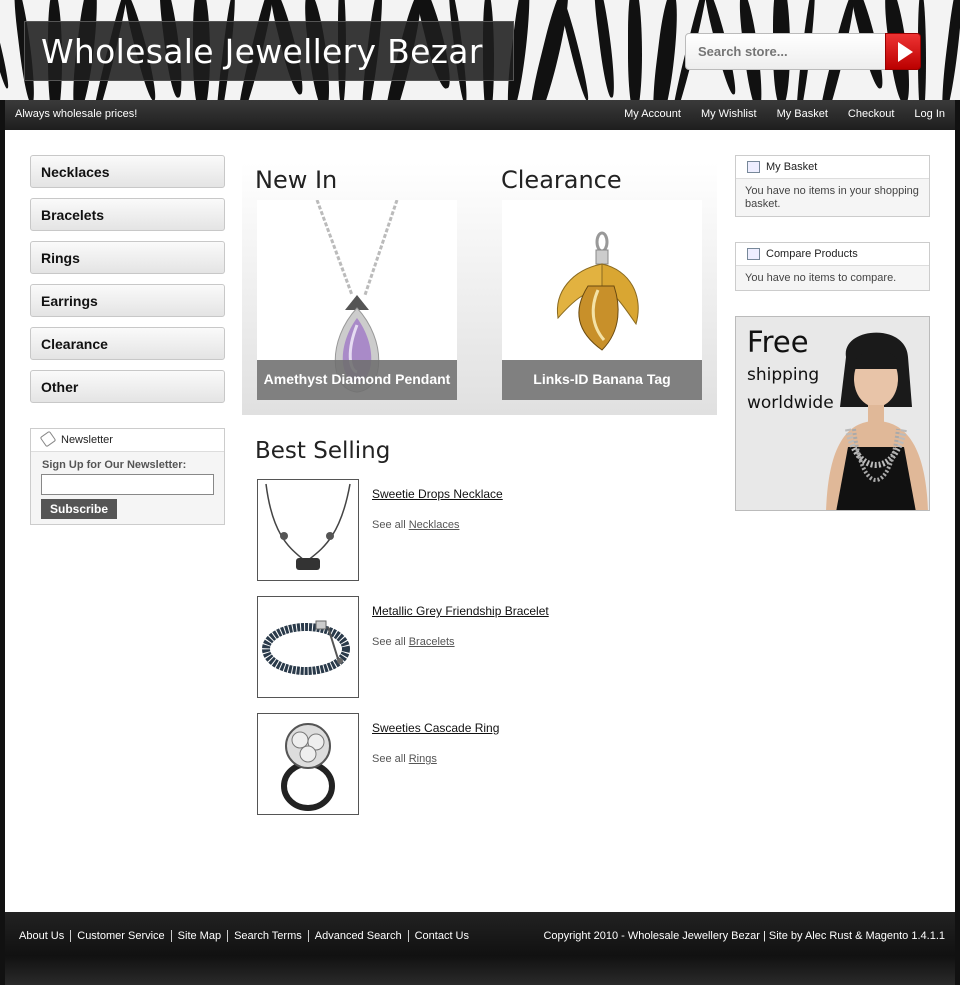 Image resolution: width=960 pixels, height=985 pixels. I want to click on new-in-title: New In, so click(296, 180).